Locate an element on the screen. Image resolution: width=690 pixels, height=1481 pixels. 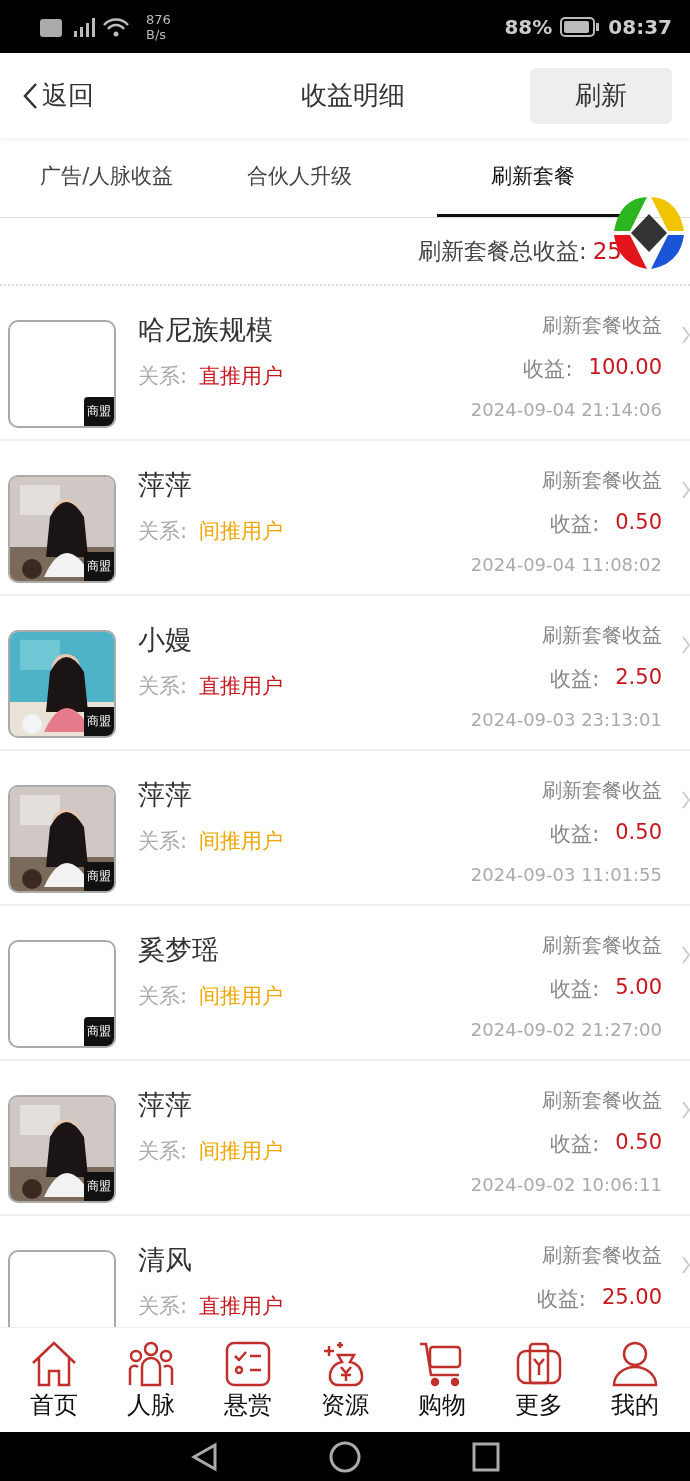
recents-nav-icon is located at coordinates (486, 1456).